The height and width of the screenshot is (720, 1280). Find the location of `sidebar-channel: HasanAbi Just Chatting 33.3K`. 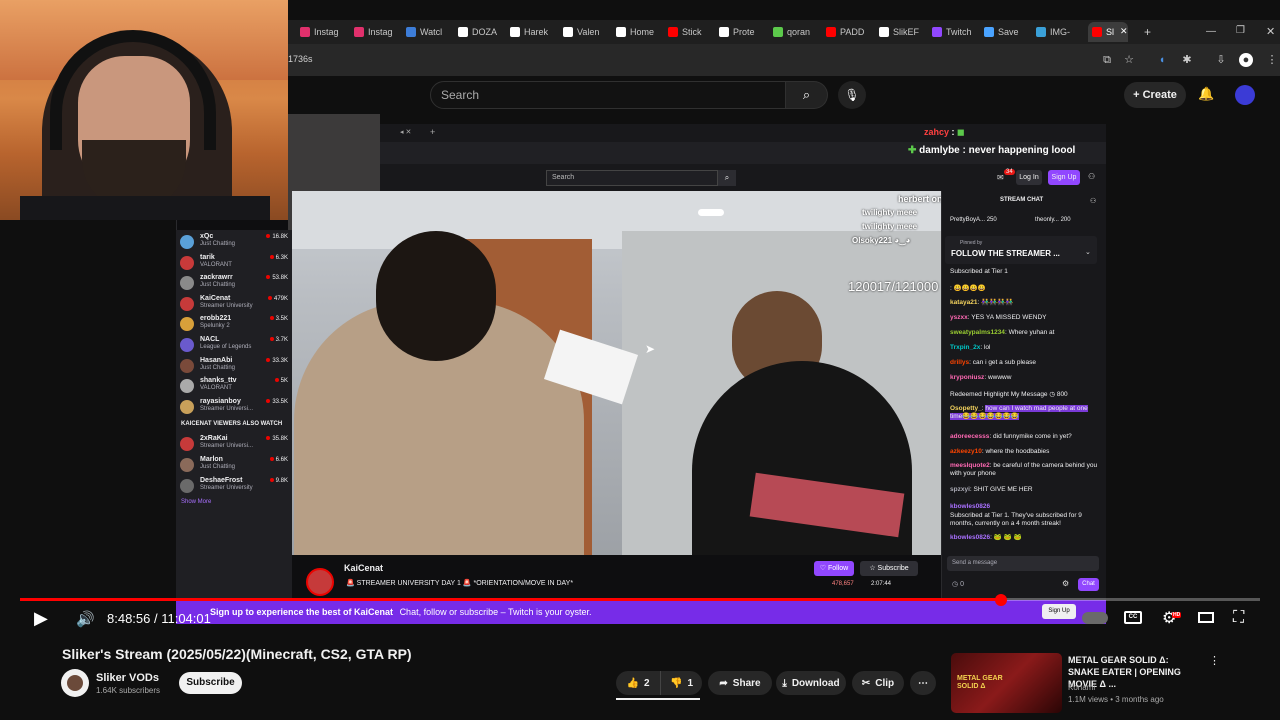

sidebar-channel: HasanAbi Just Chatting 33.3K is located at coordinates (235, 367).